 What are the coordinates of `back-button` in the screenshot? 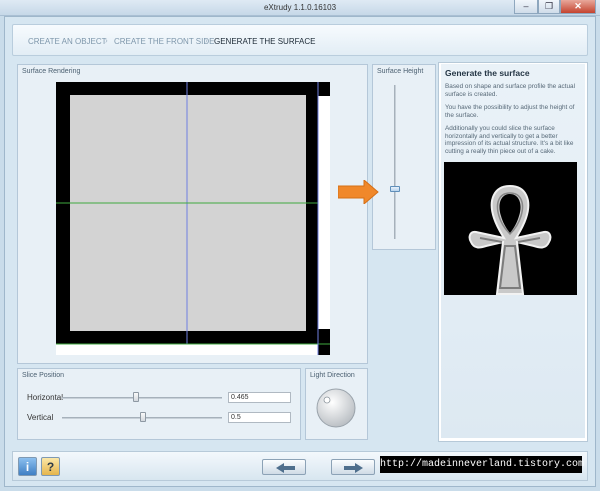 It's located at (284, 467).